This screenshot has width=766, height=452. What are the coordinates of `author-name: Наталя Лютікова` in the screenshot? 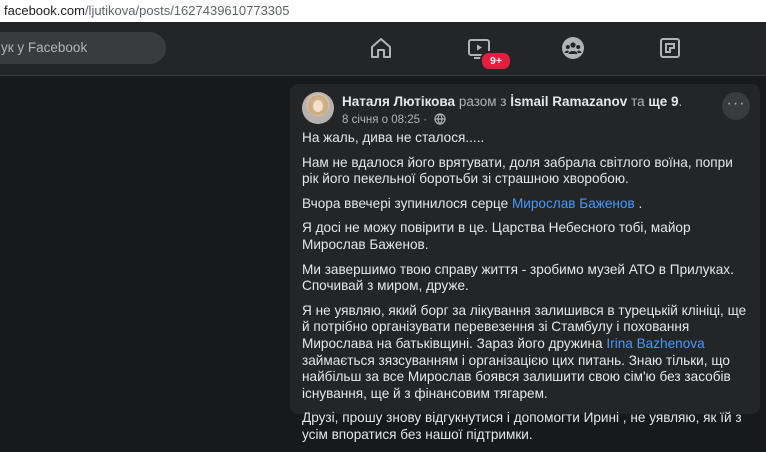 It's located at (398, 101).